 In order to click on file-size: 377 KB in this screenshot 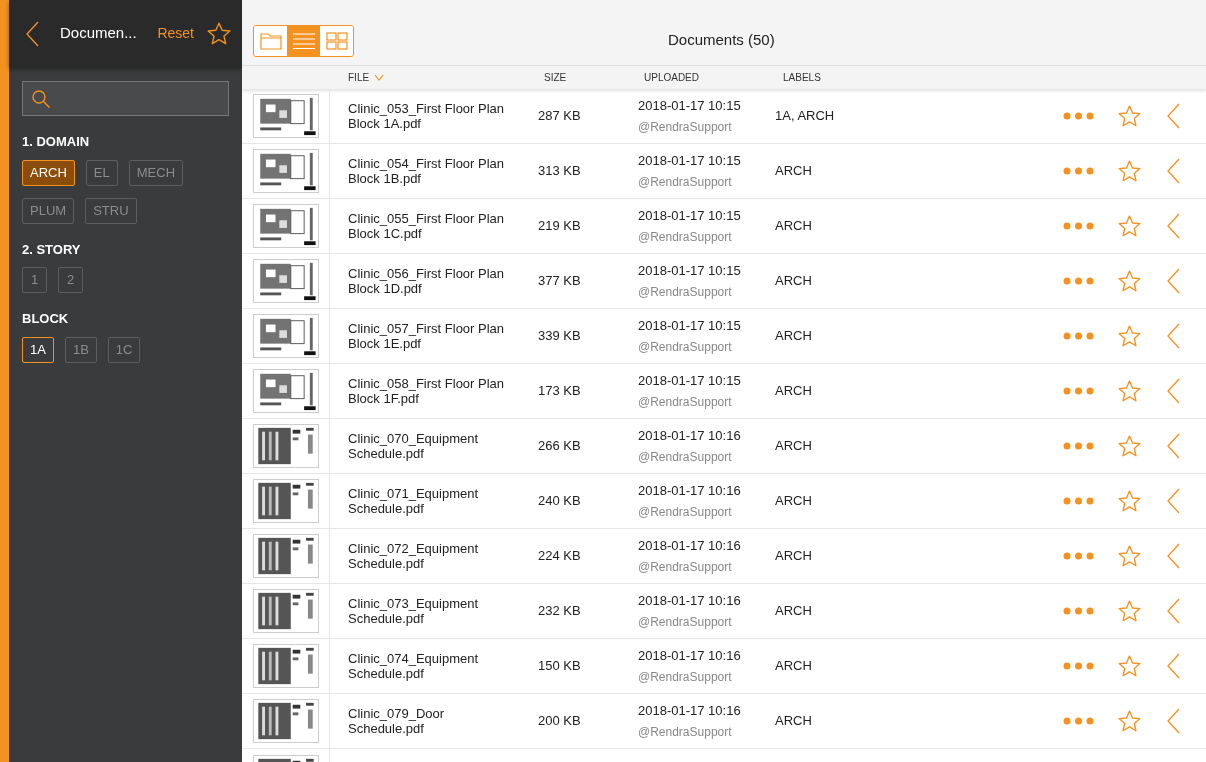, I will do `click(560, 281)`.